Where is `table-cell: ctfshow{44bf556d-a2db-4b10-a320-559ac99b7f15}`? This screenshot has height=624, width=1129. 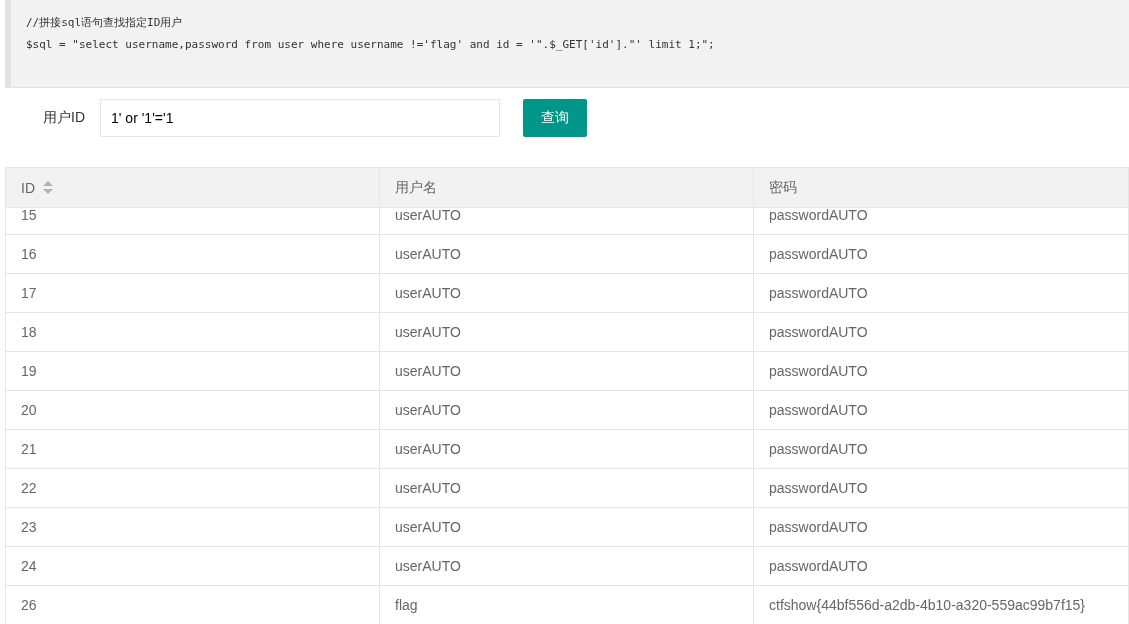
table-cell: ctfshow{44bf556d-a2db-4b10-a320-559ac99b7f15} is located at coordinates (927, 605).